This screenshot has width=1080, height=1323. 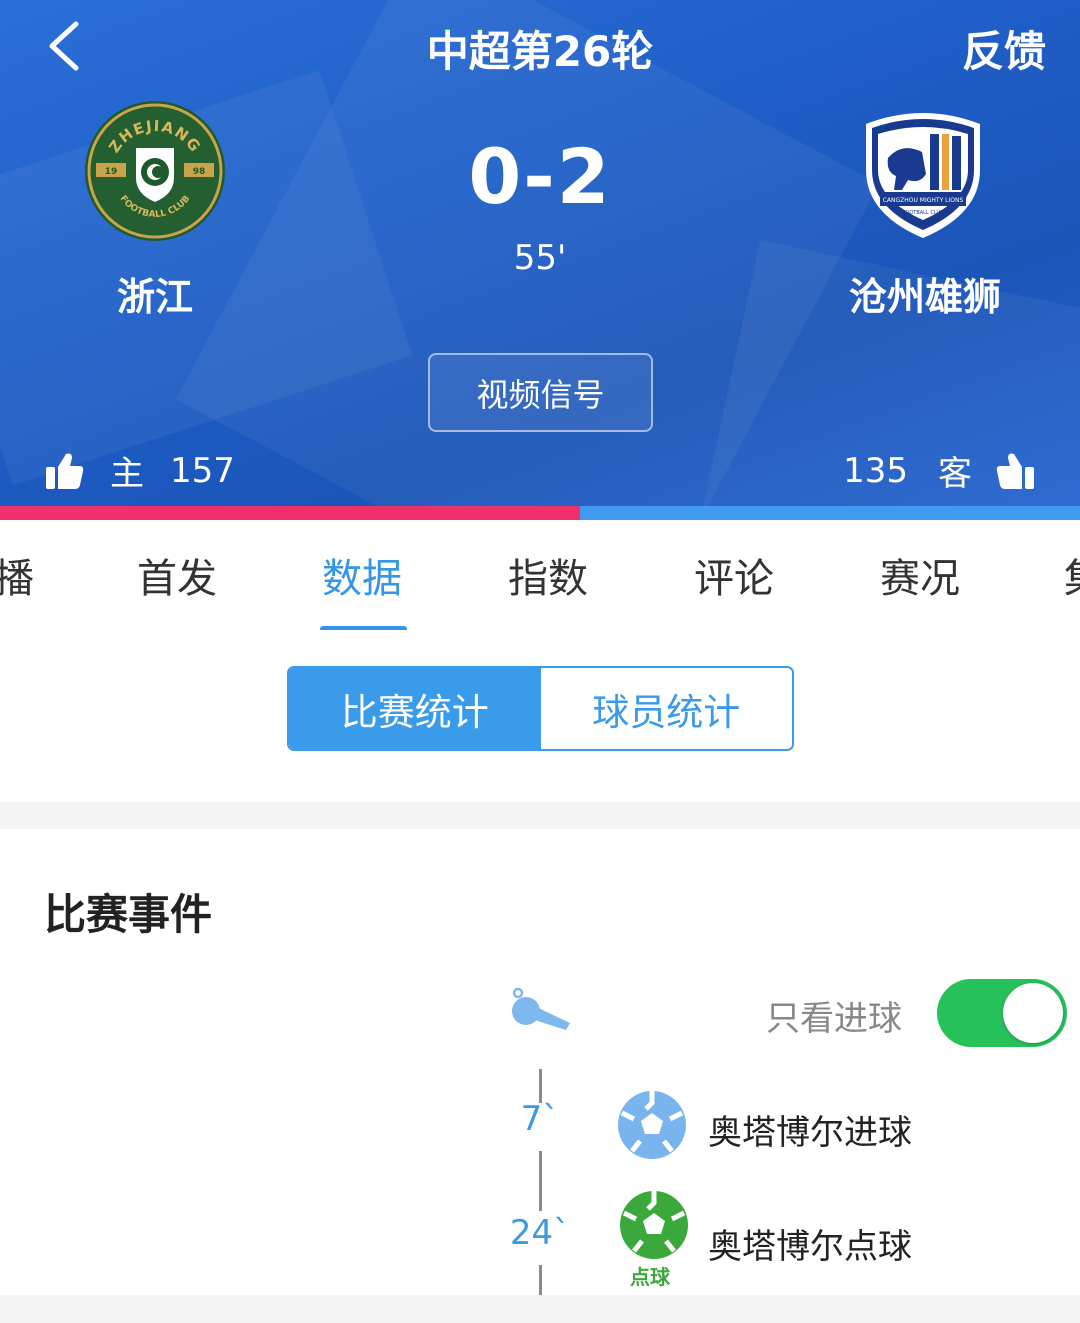 I want to click on event-minute: 24`, so click(x=540, y=1233).